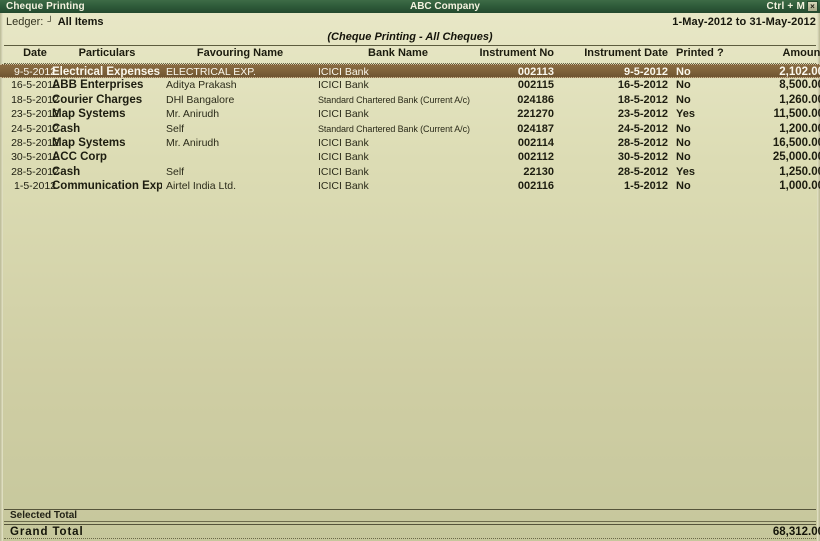 This screenshot has width=820, height=541. I want to click on ledger-marker-icon: ┘, so click(50, 21).